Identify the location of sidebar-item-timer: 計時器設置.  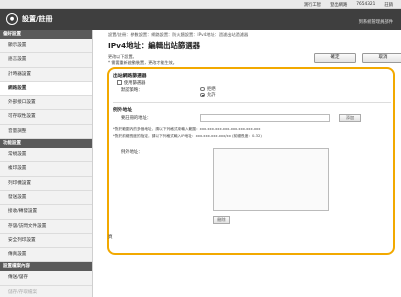
(46, 75).